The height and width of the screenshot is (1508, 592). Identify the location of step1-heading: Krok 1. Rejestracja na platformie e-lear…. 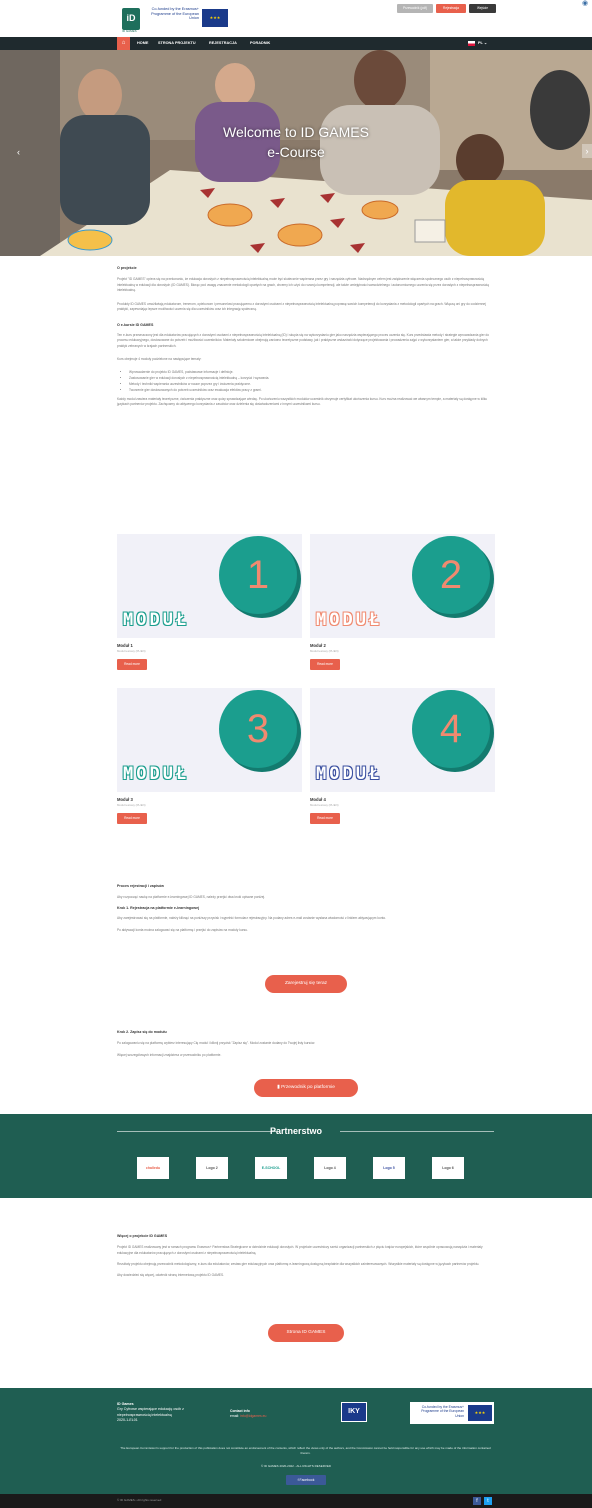
(158, 907).